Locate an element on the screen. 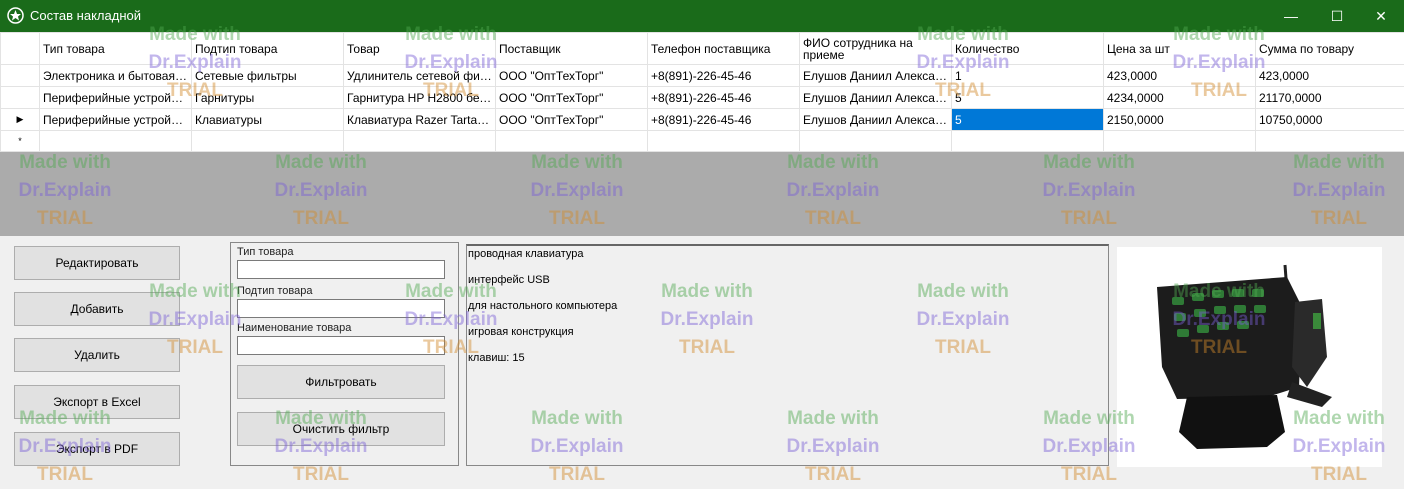  cell-subtype: Гарнитуры is located at coordinates (267, 97).